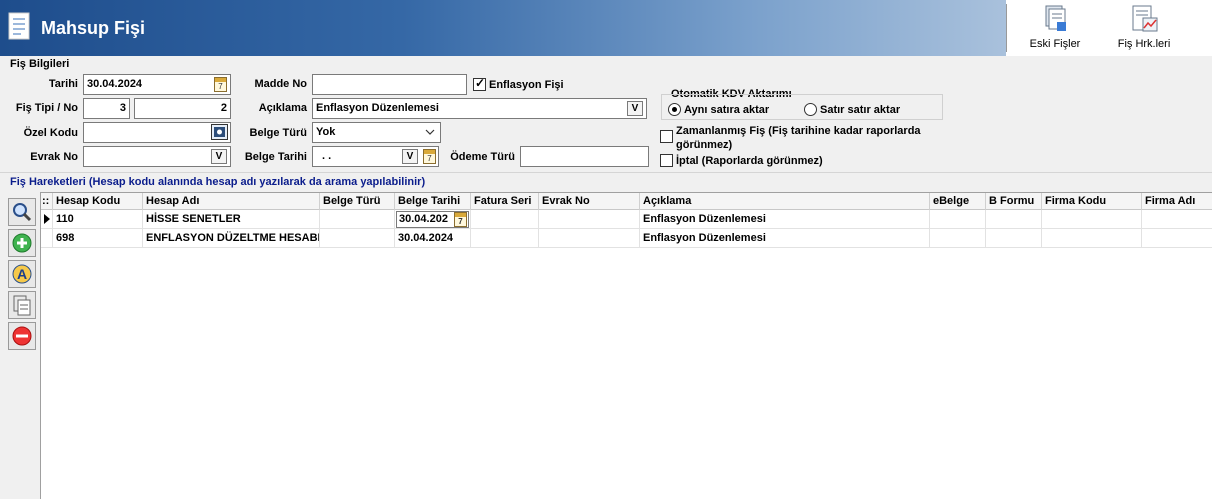 This screenshot has height=499, width=1212. I want to click on zamanlanmis-checkbox, so click(666, 136).